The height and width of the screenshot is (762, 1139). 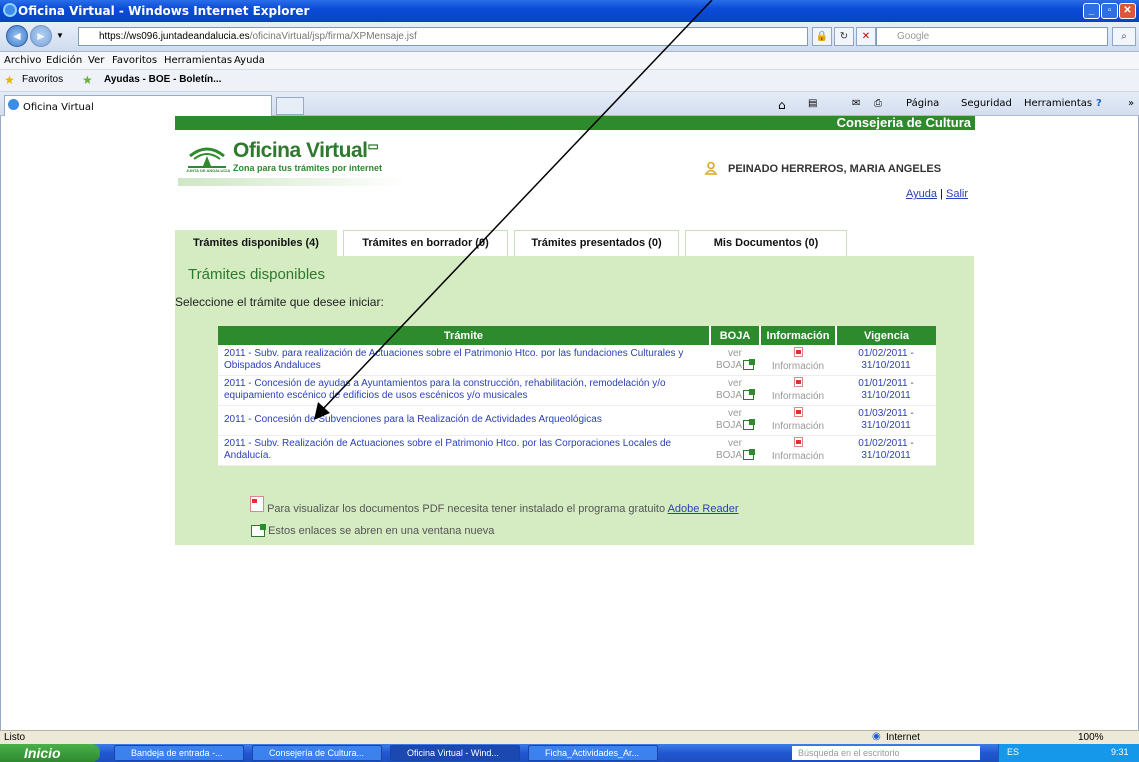 I want to click on maximize-button: ▫, so click(x=1109, y=11).